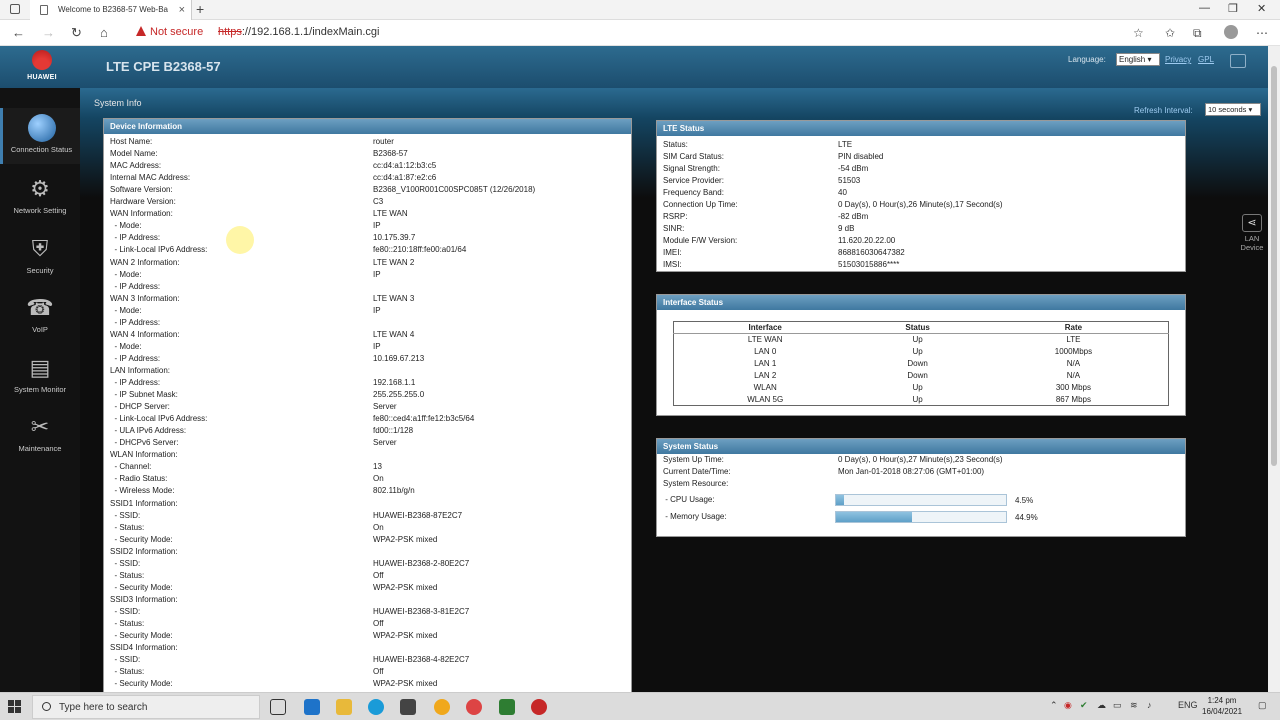 The image size is (1280, 720). What do you see at coordinates (135, 286) in the screenshot?
I see `info-key: - IP Address:` at bounding box center [135, 286].